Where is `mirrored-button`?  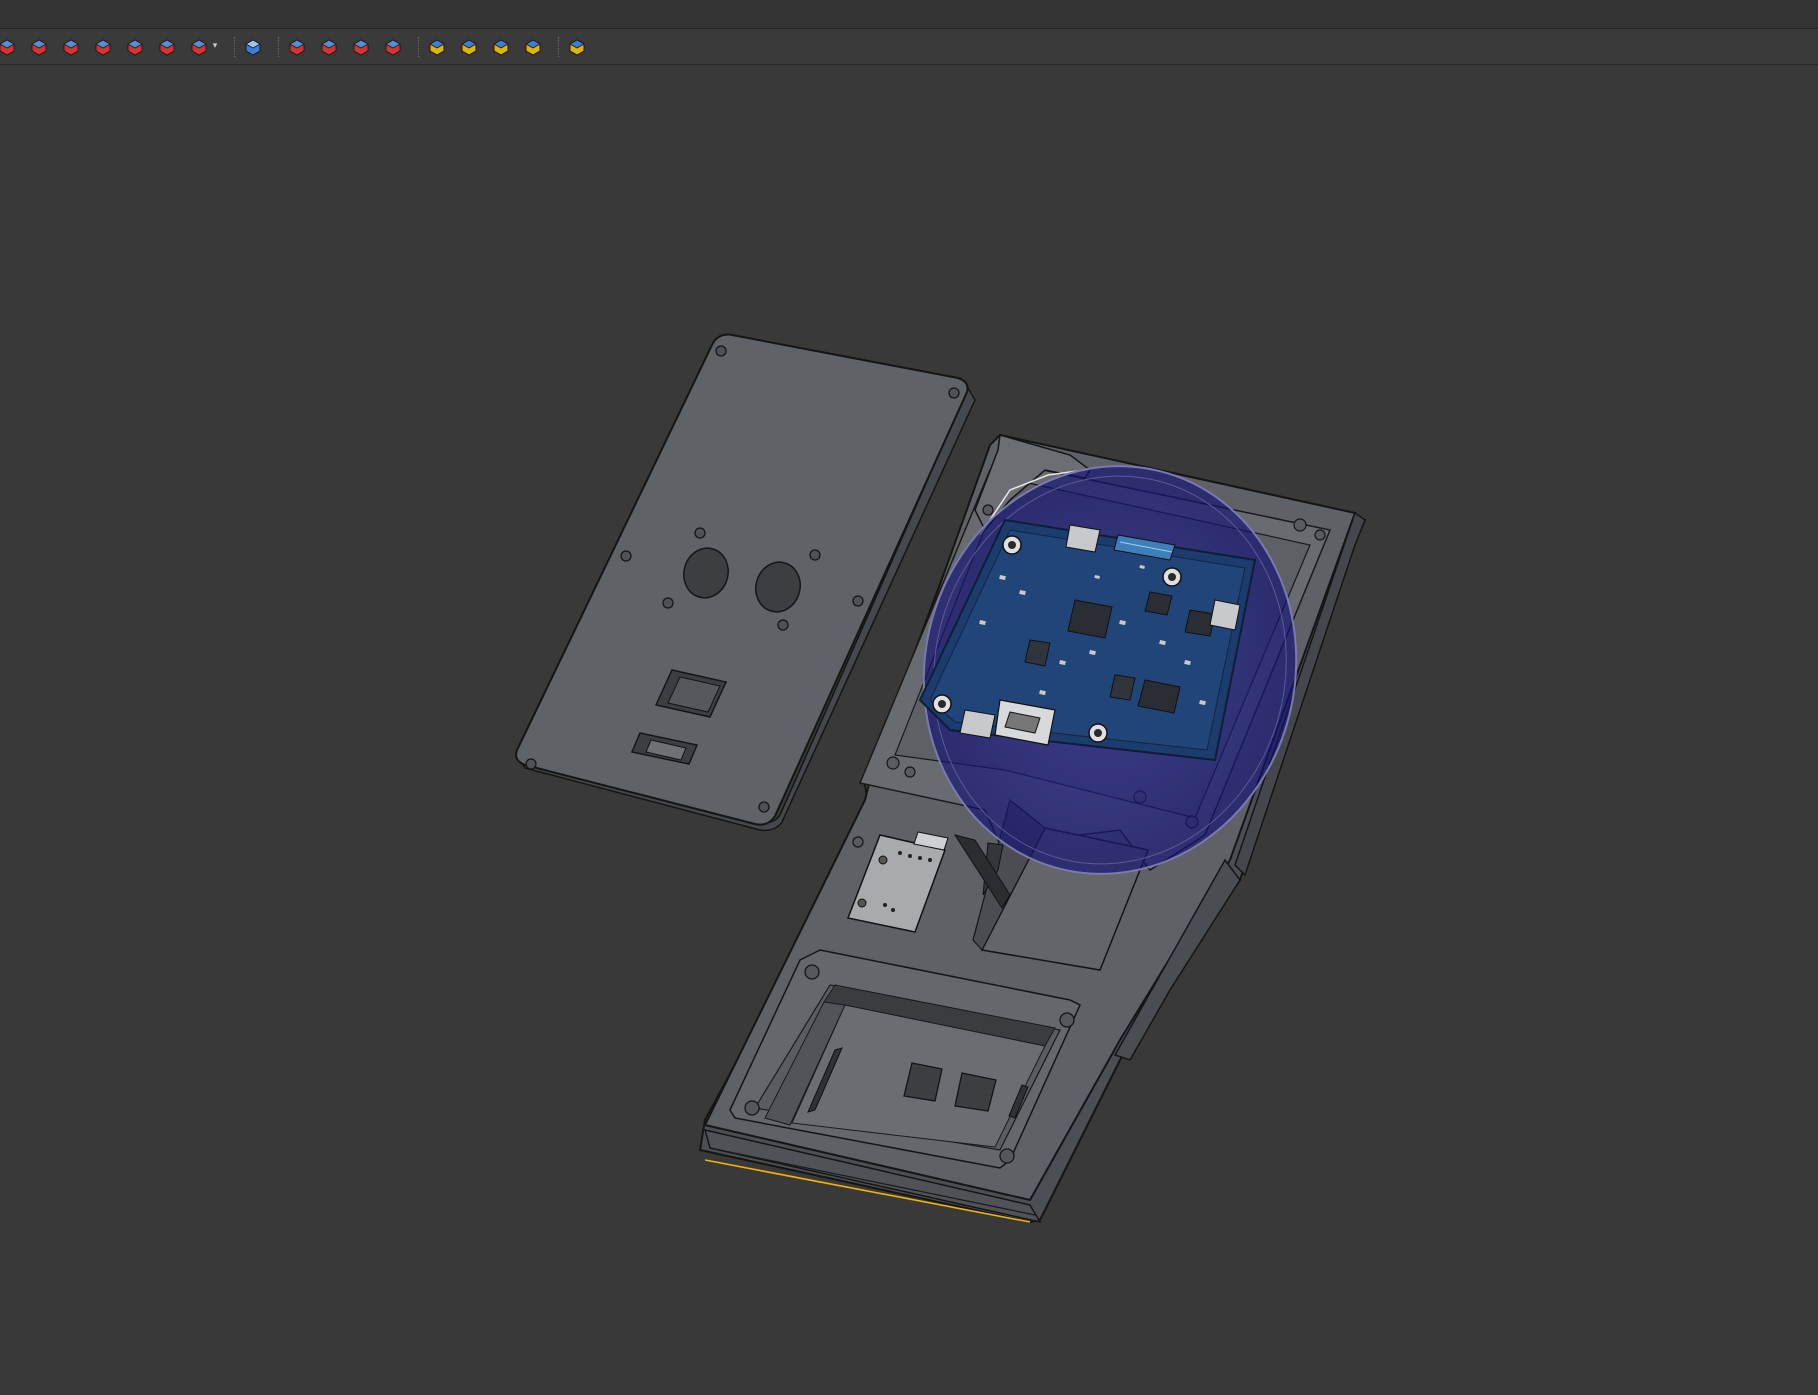 mirrored-button is located at coordinates (437, 47).